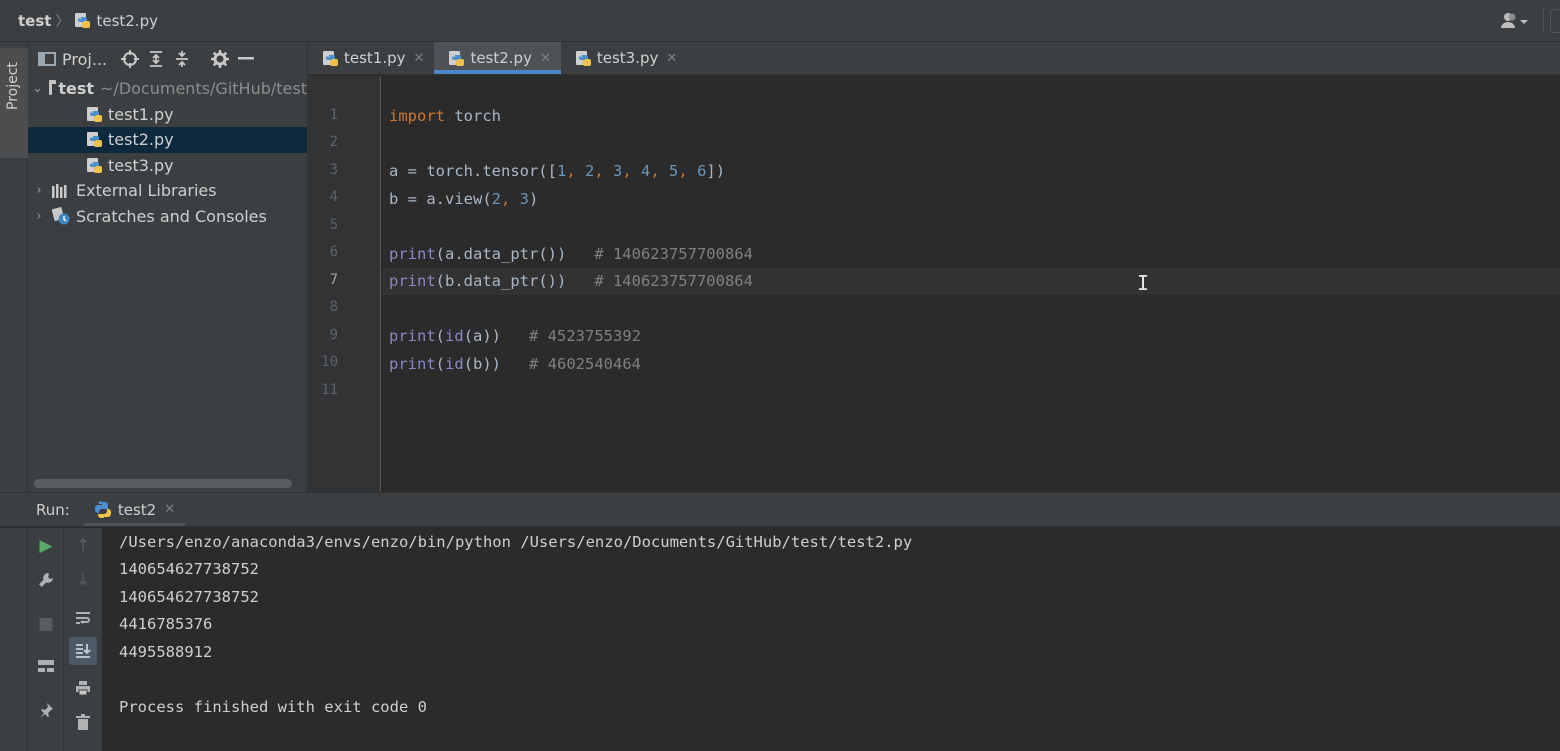 The height and width of the screenshot is (751, 1560). I want to click on number-literal: 5, so click(674, 171).